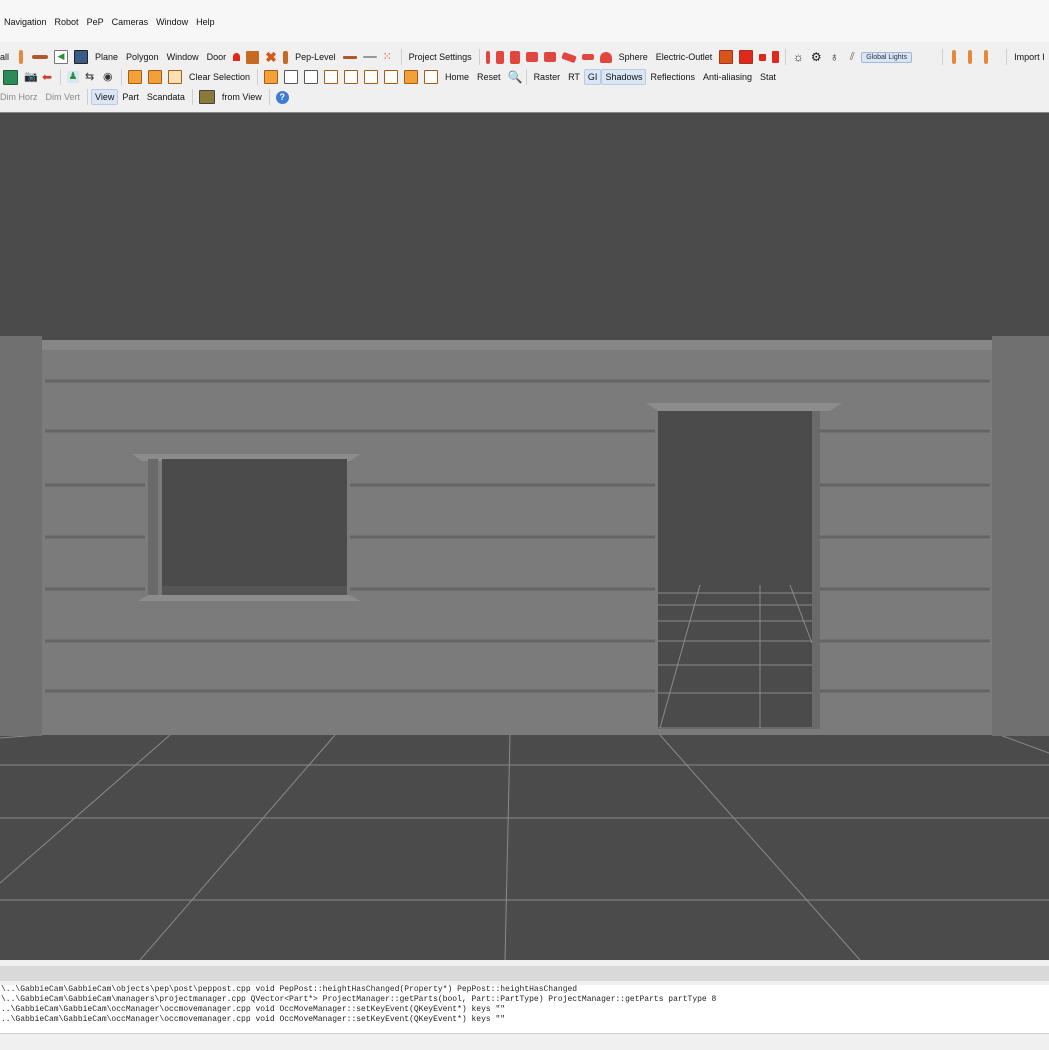 This screenshot has height=1050, width=1049. What do you see at coordinates (21, 97) in the screenshot?
I see `dim-horz-button: Dim Horz` at bounding box center [21, 97].